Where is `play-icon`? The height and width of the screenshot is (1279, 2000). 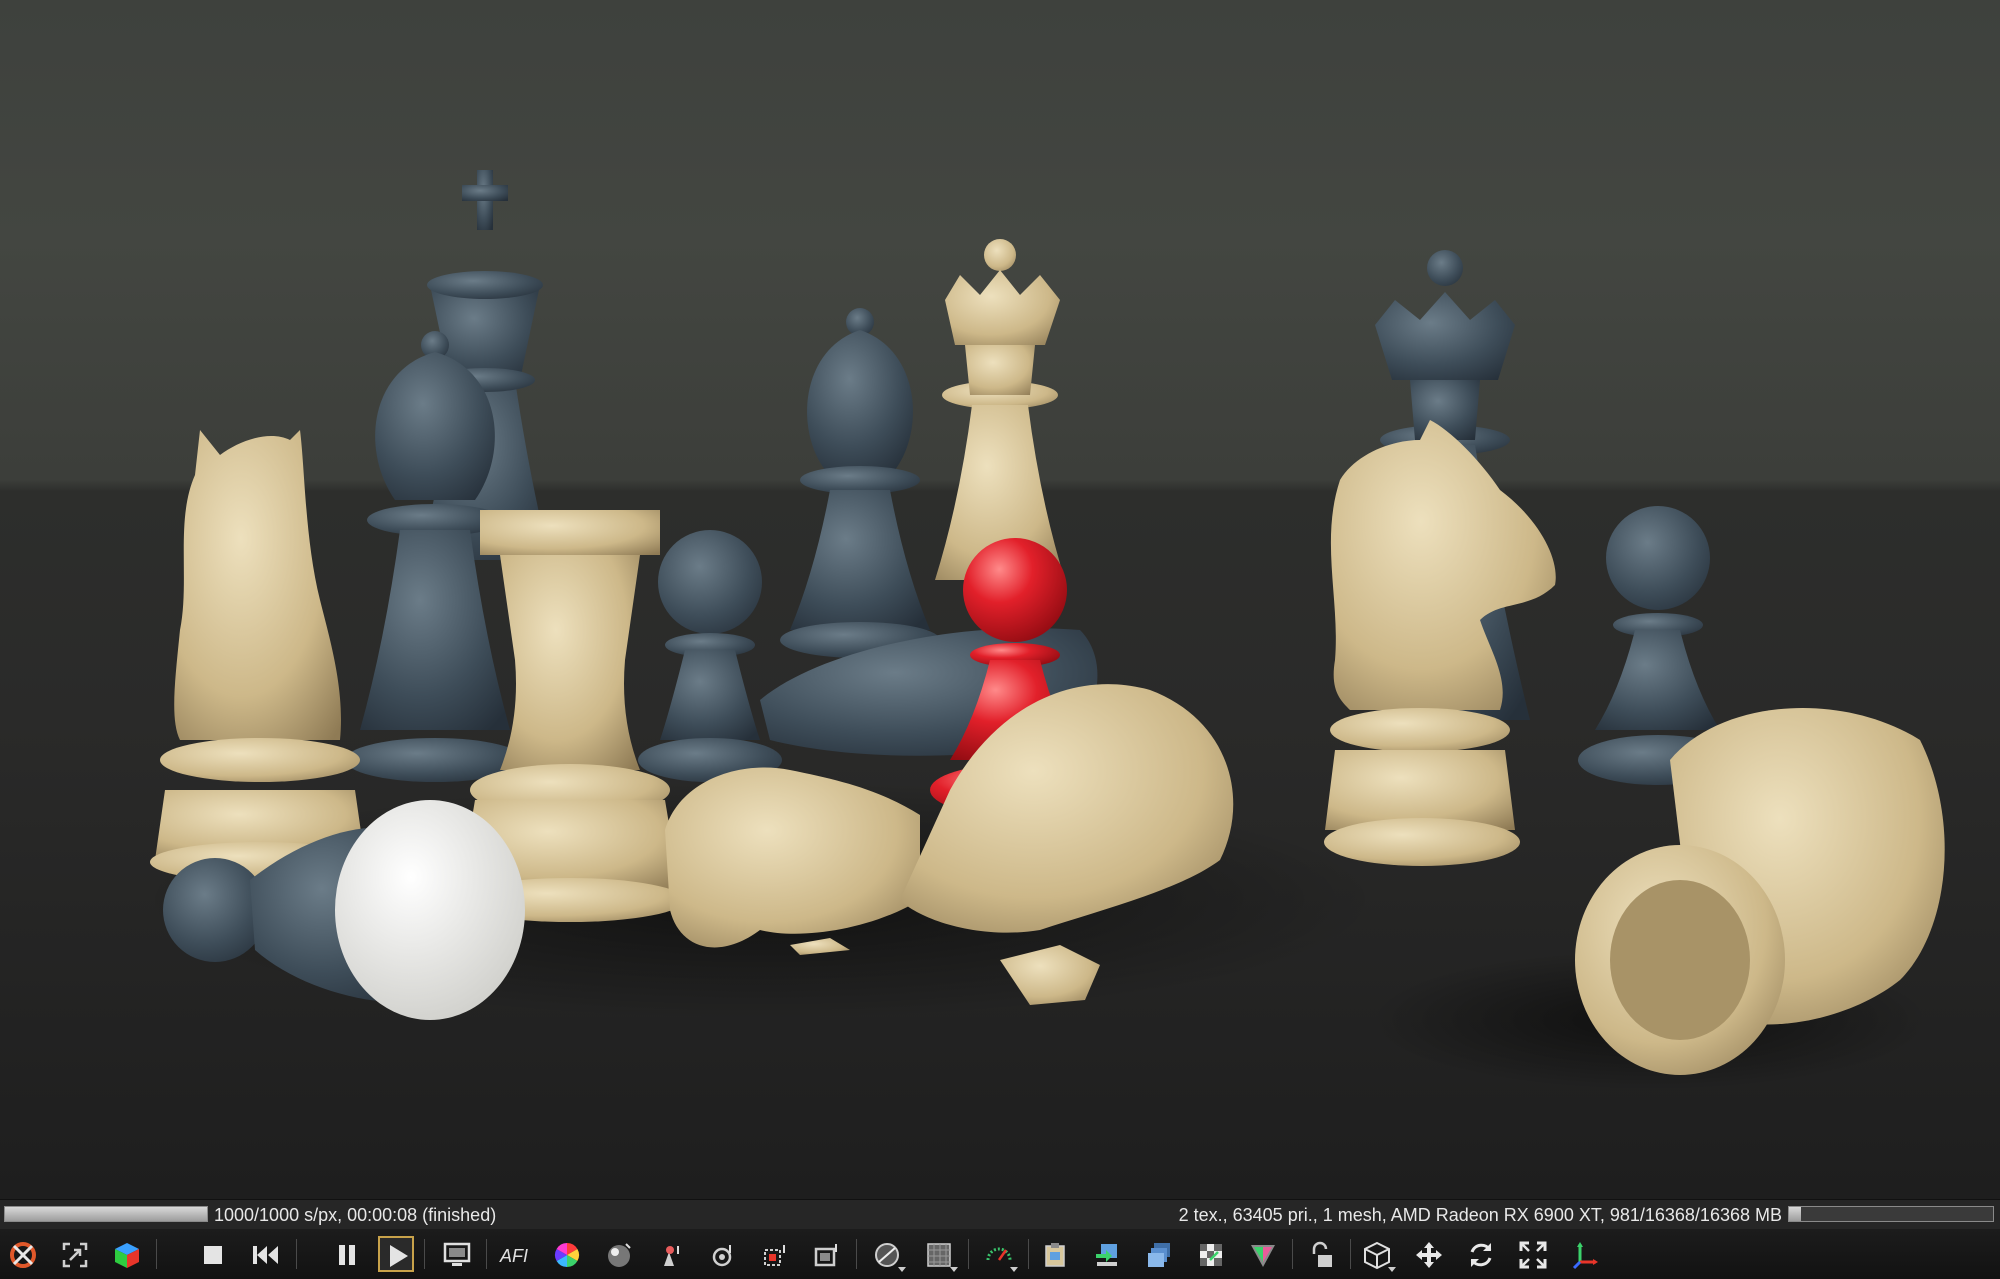
play-icon is located at coordinates (396, 1254).